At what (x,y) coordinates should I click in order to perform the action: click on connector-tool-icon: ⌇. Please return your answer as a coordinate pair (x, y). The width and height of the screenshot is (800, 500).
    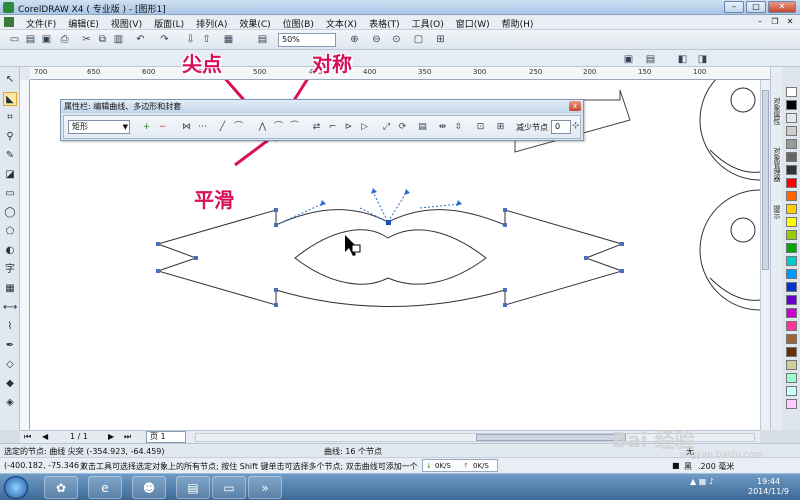
    Looking at the image, I should click on (10, 327).